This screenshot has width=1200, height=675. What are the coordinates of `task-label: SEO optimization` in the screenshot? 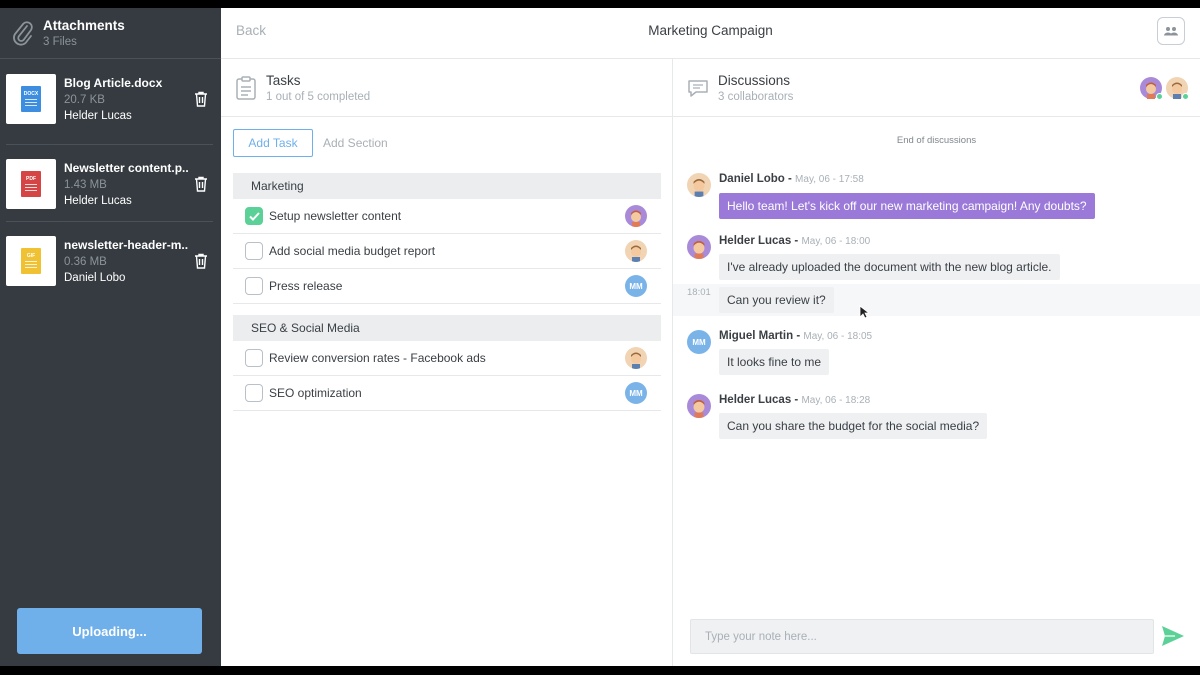 It's located at (315, 393).